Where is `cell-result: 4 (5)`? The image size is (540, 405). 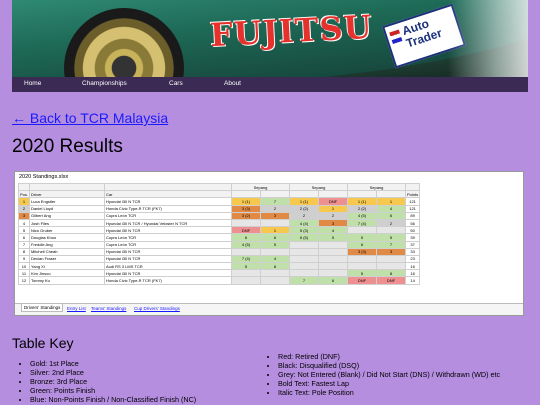 cell-result: 4 (5) is located at coordinates (362, 215).